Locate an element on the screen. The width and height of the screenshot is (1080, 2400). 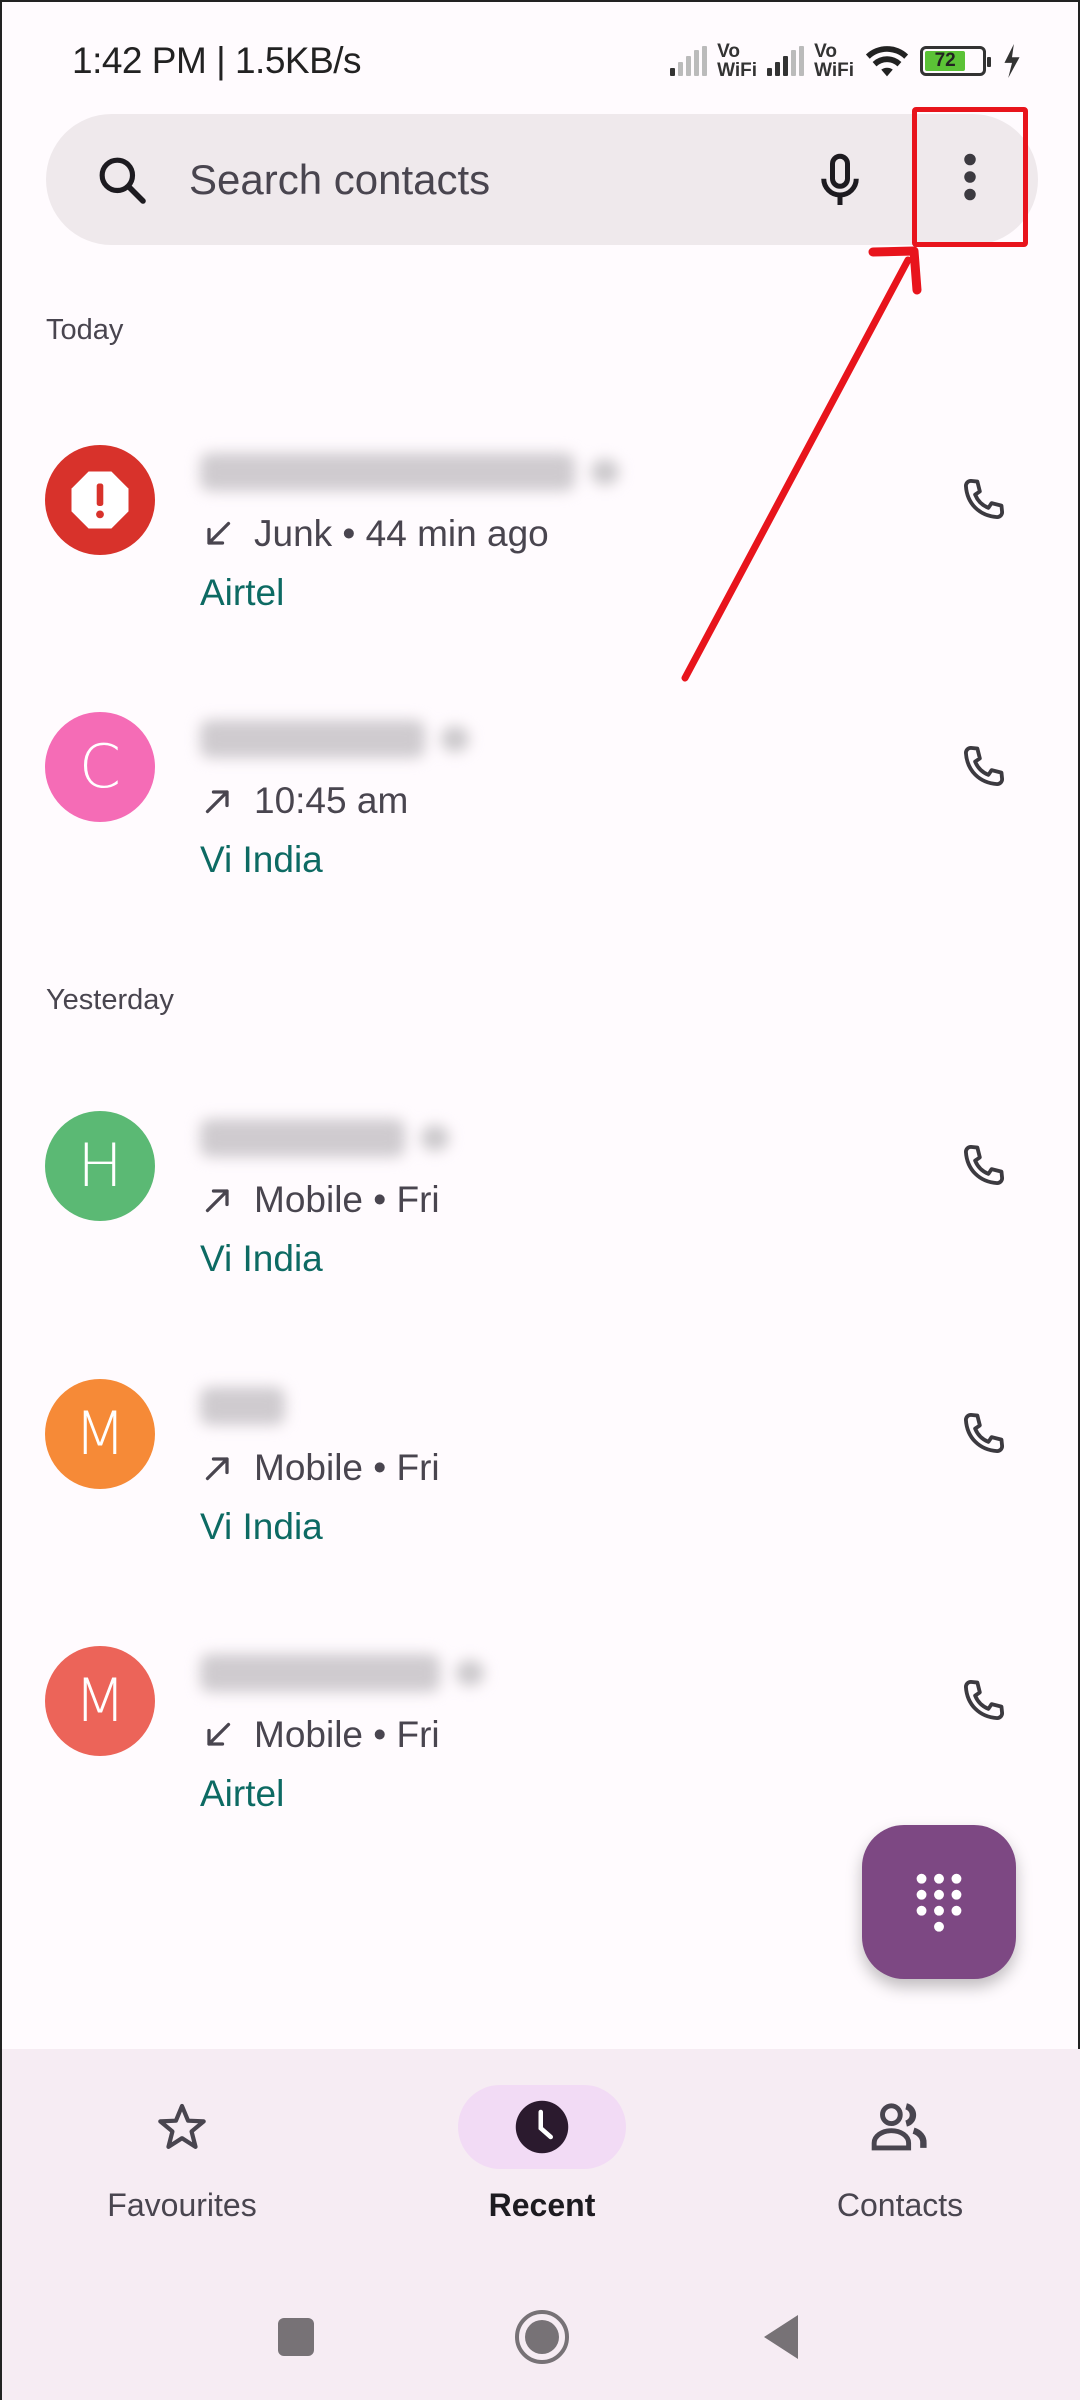
contact-avatar: C is located at coordinates (100, 767).